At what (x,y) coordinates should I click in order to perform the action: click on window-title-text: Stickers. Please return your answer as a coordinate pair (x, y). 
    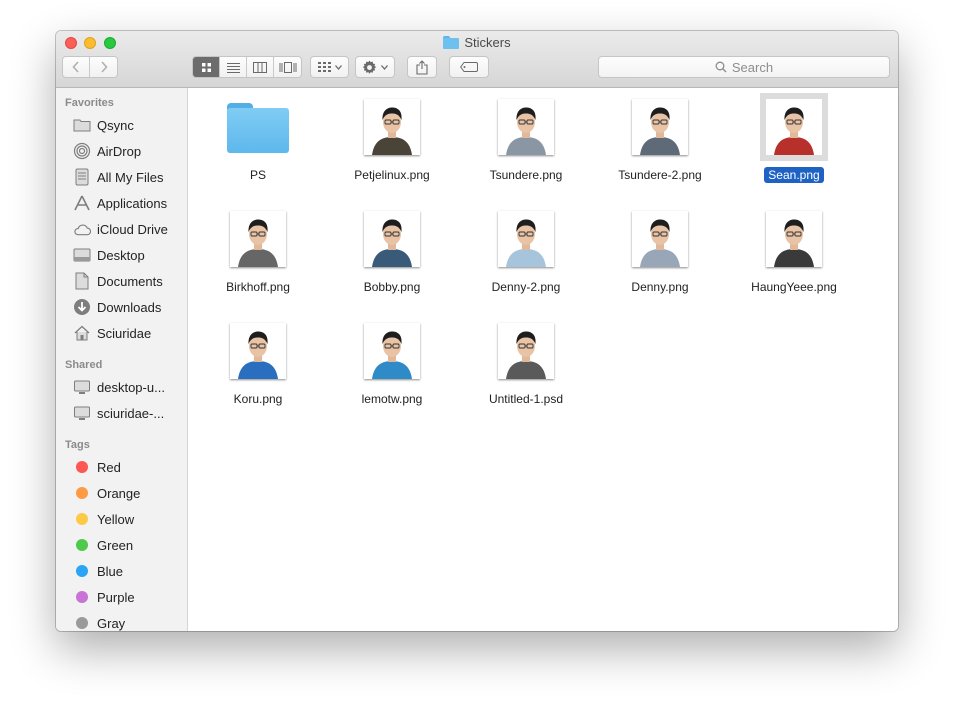
    Looking at the image, I should click on (487, 42).